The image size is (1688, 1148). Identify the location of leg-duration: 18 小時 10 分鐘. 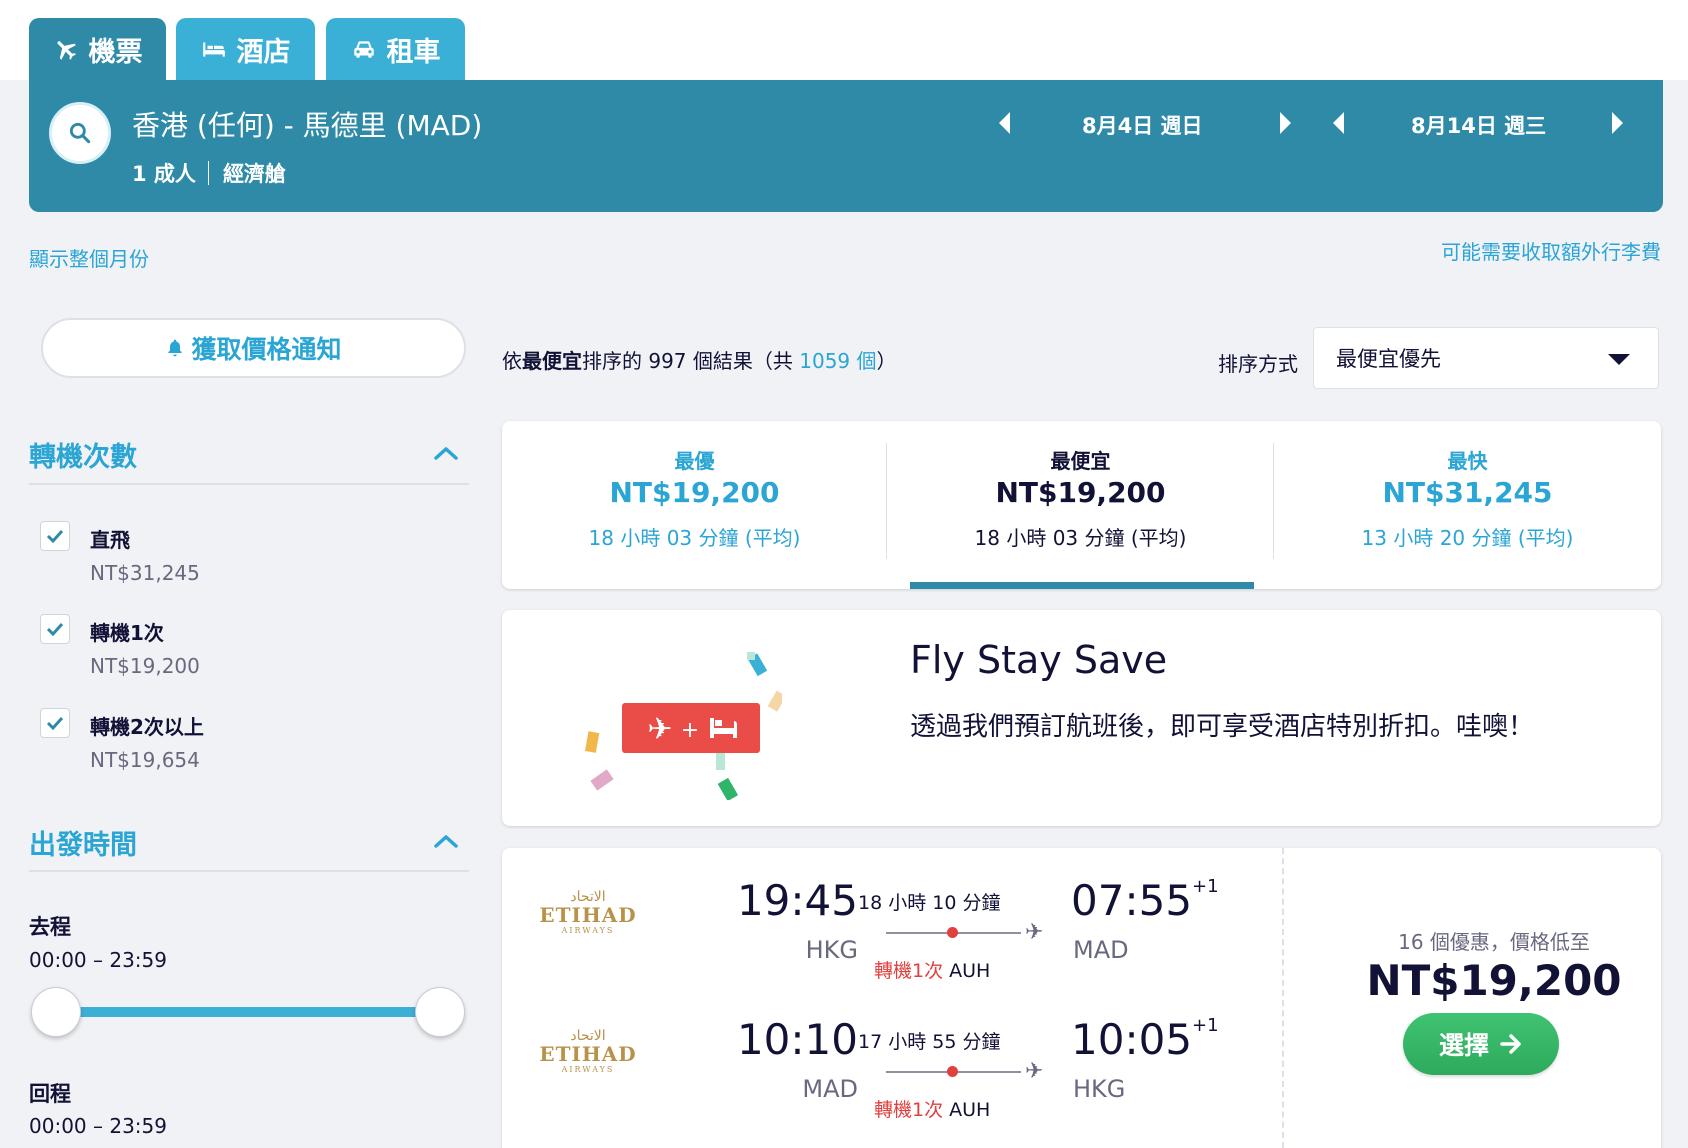
(929, 903).